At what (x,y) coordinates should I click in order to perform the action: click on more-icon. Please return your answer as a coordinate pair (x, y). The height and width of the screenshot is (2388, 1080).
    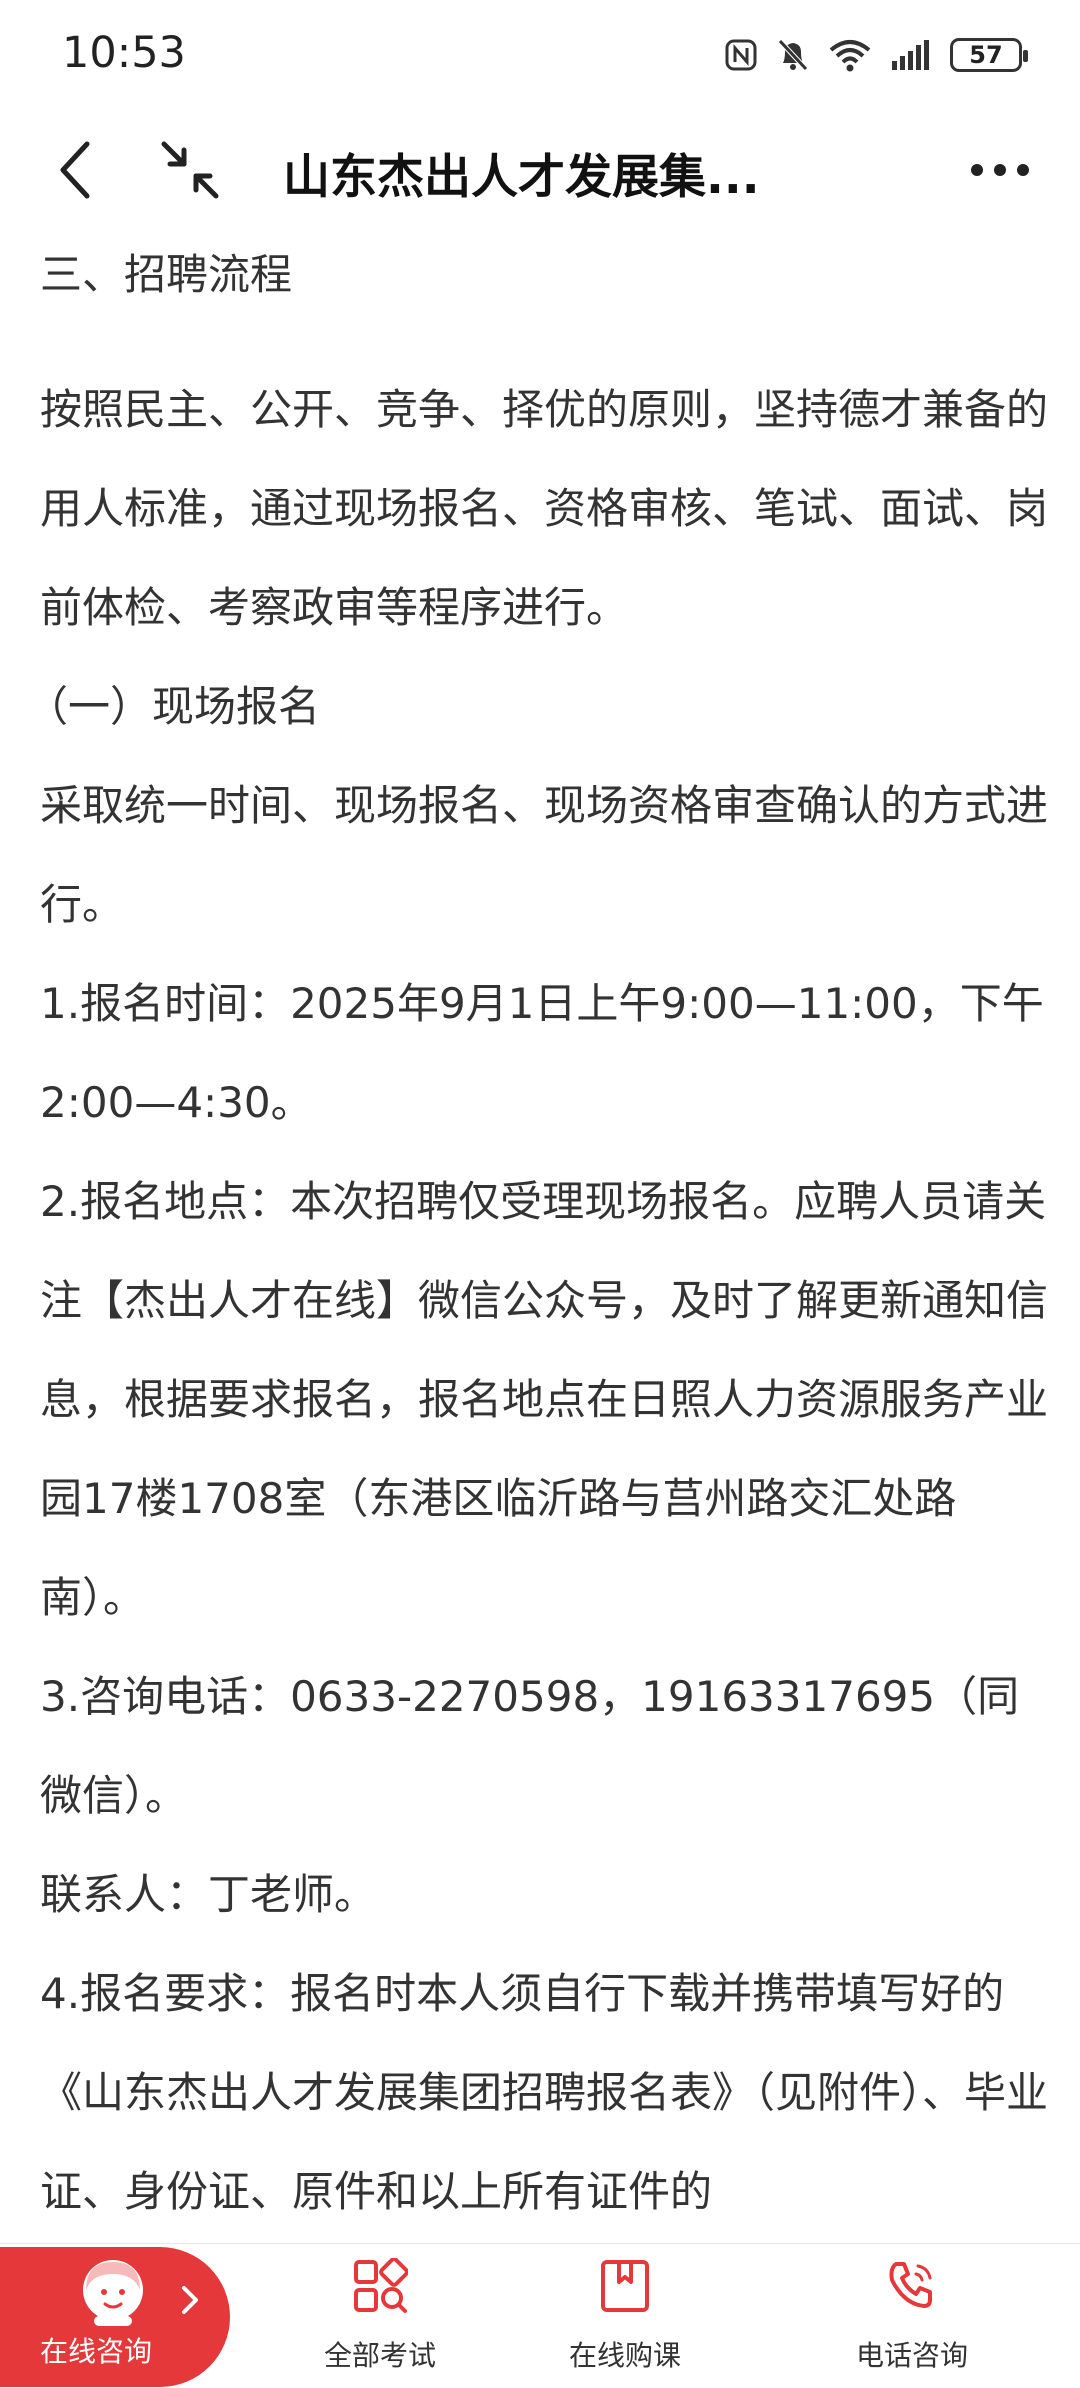
    Looking at the image, I should click on (1000, 170).